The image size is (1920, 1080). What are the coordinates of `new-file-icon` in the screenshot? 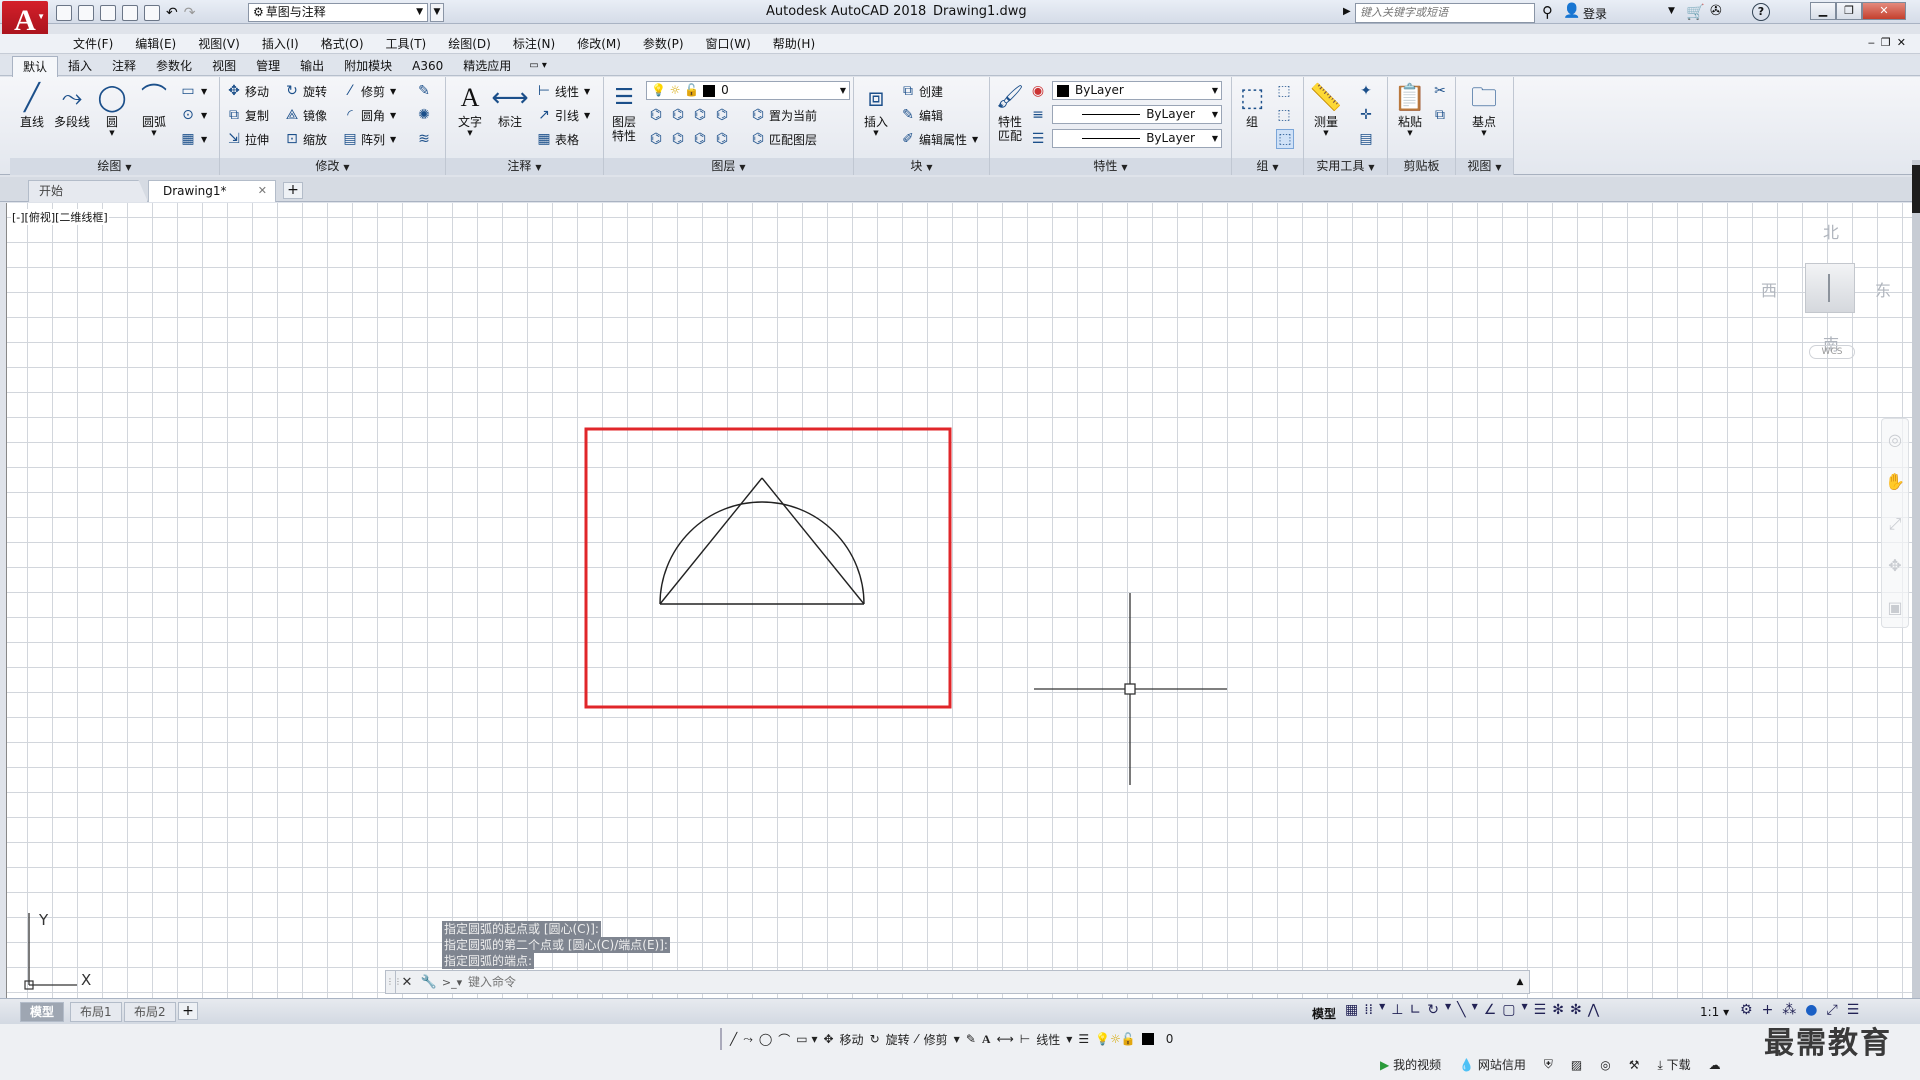 It's located at (64, 13).